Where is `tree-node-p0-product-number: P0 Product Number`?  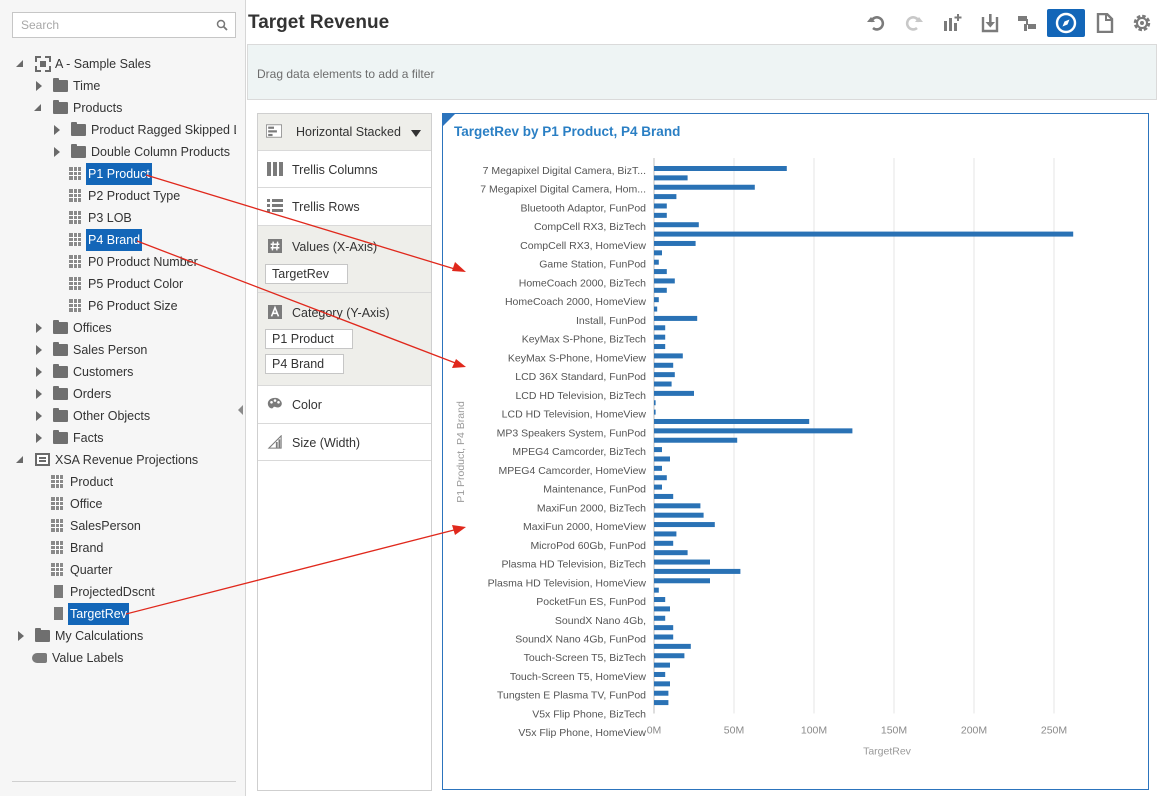 tree-node-p0-product-number: P0 Product Number is located at coordinates (144, 262).